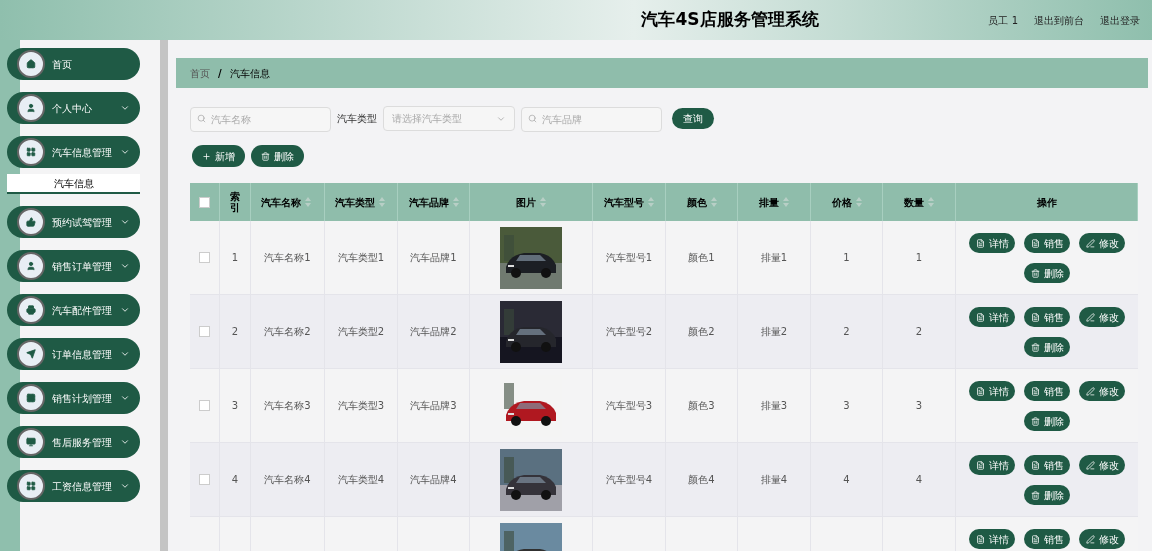 This screenshot has width=1152, height=551. Describe the element at coordinates (73, 398) in the screenshot. I see `menu-item: 销售计划管理` at that location.